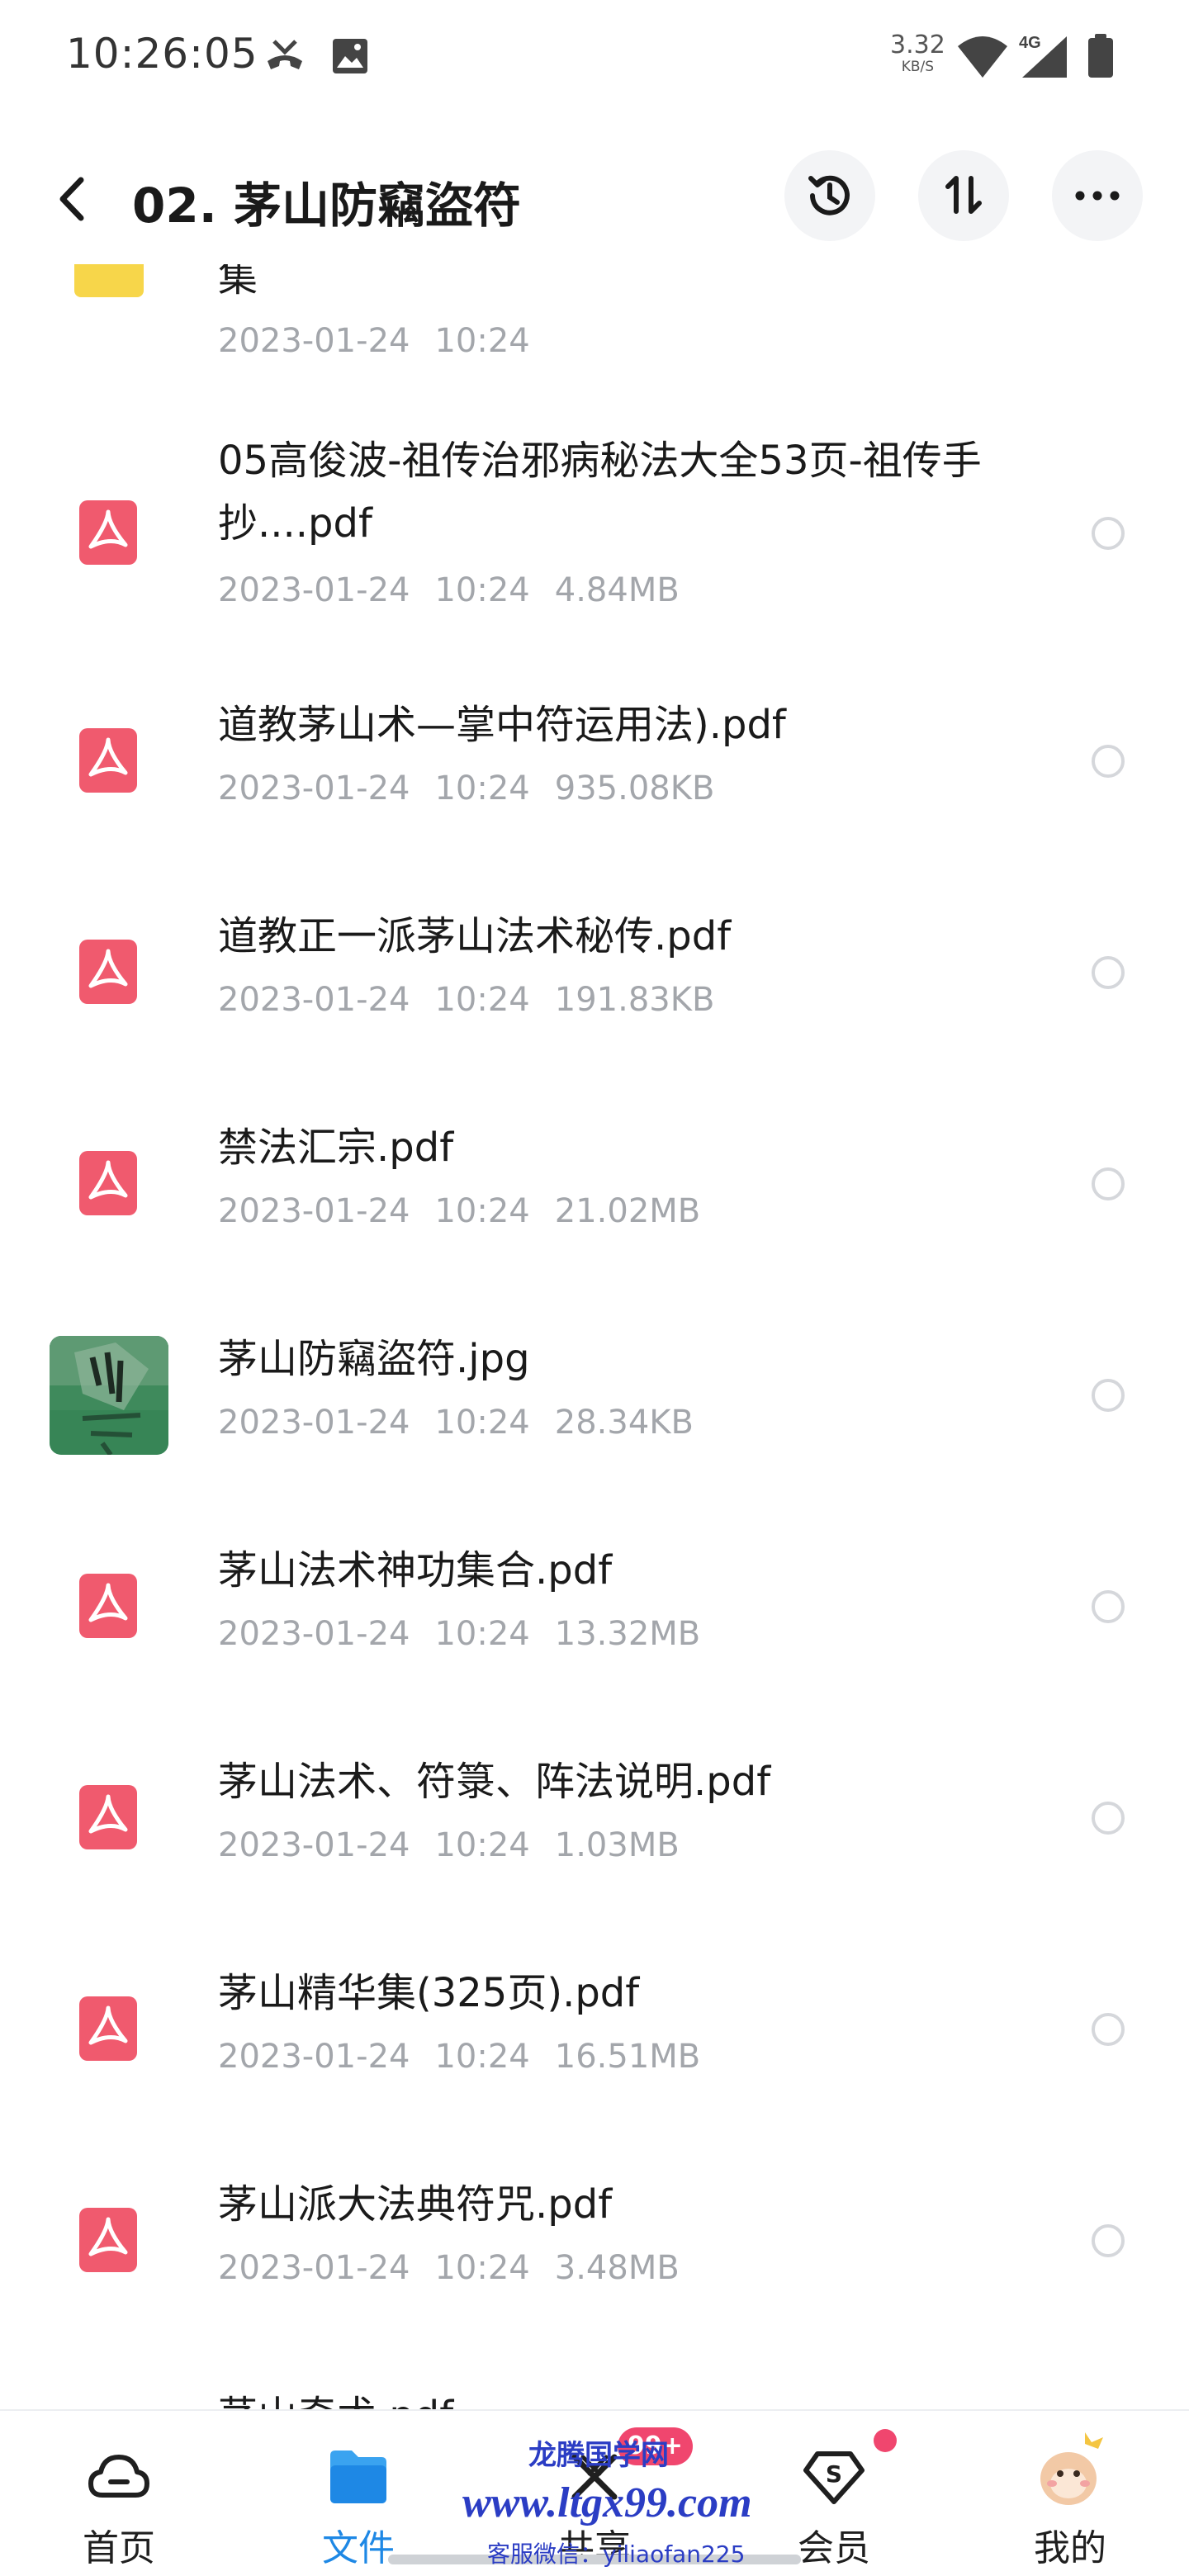  I want to click on file-size: 935.08KB, so click(634, 788).